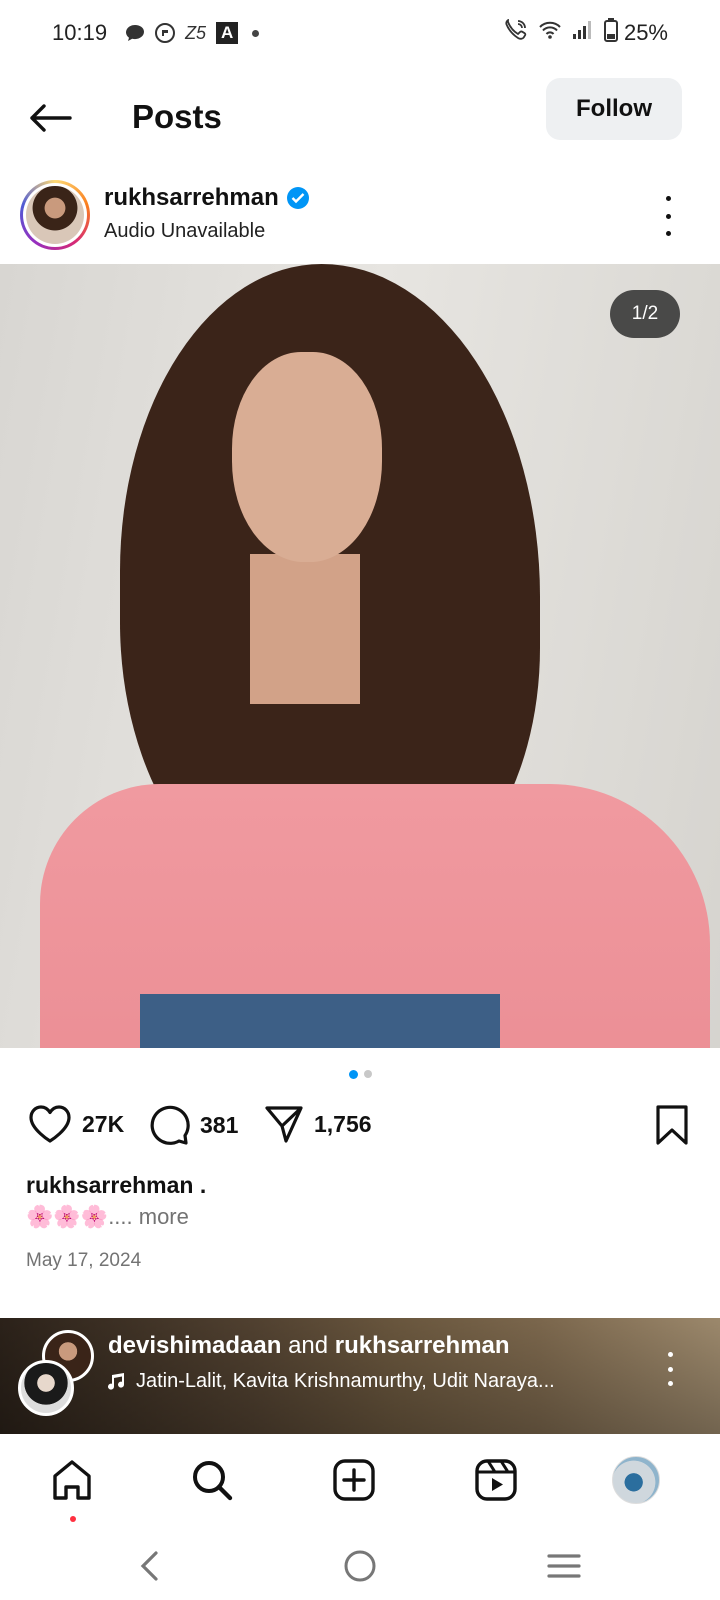 This screenshot has height=1600, width=720. Describe the element at coordinates (670, 1369) in the screenshot. I see `next-post-options-button` at that location.